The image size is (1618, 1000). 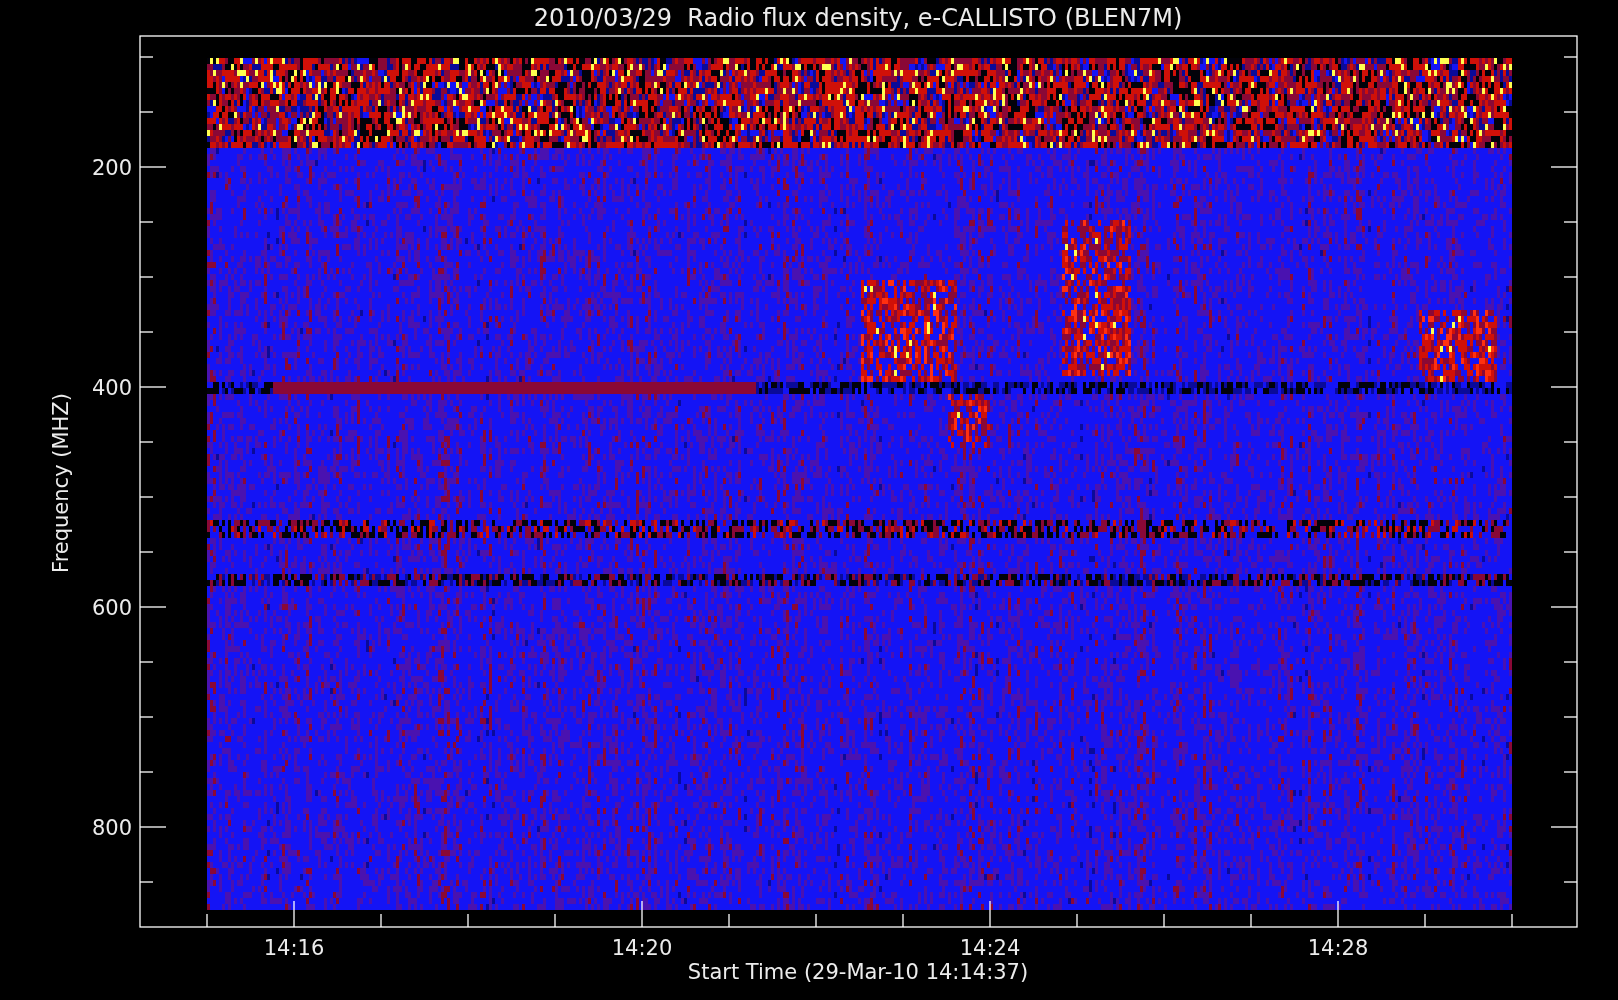 I want to click on tick-label: 14:16, so click(x=294, y=948).